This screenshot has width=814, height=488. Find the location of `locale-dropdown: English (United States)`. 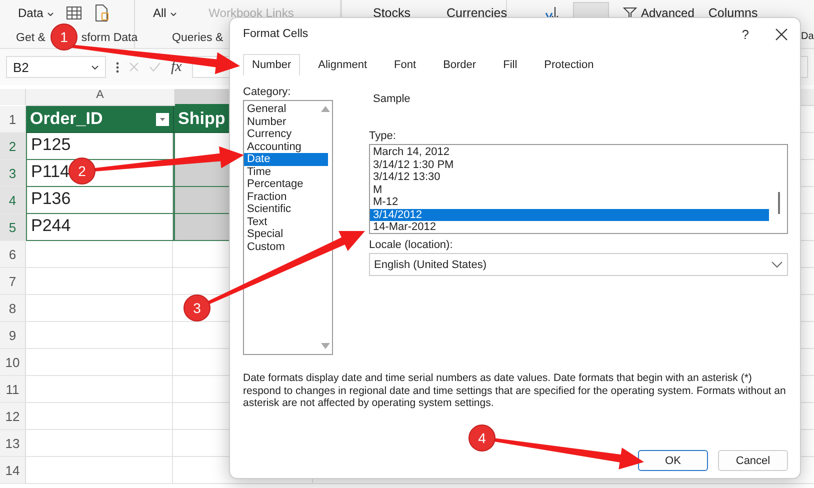

locale-dropdown: English (United States) is located at coordinates (578, 264).